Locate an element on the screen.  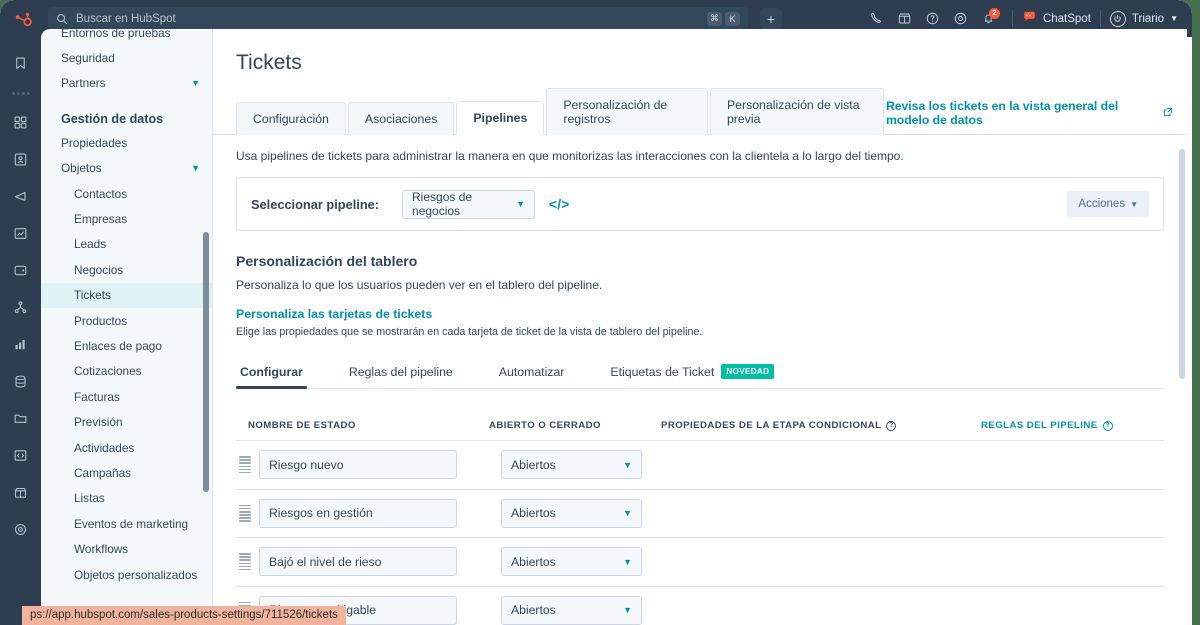
new-badge: NOVEDAD is located at coordinates (748, 371).